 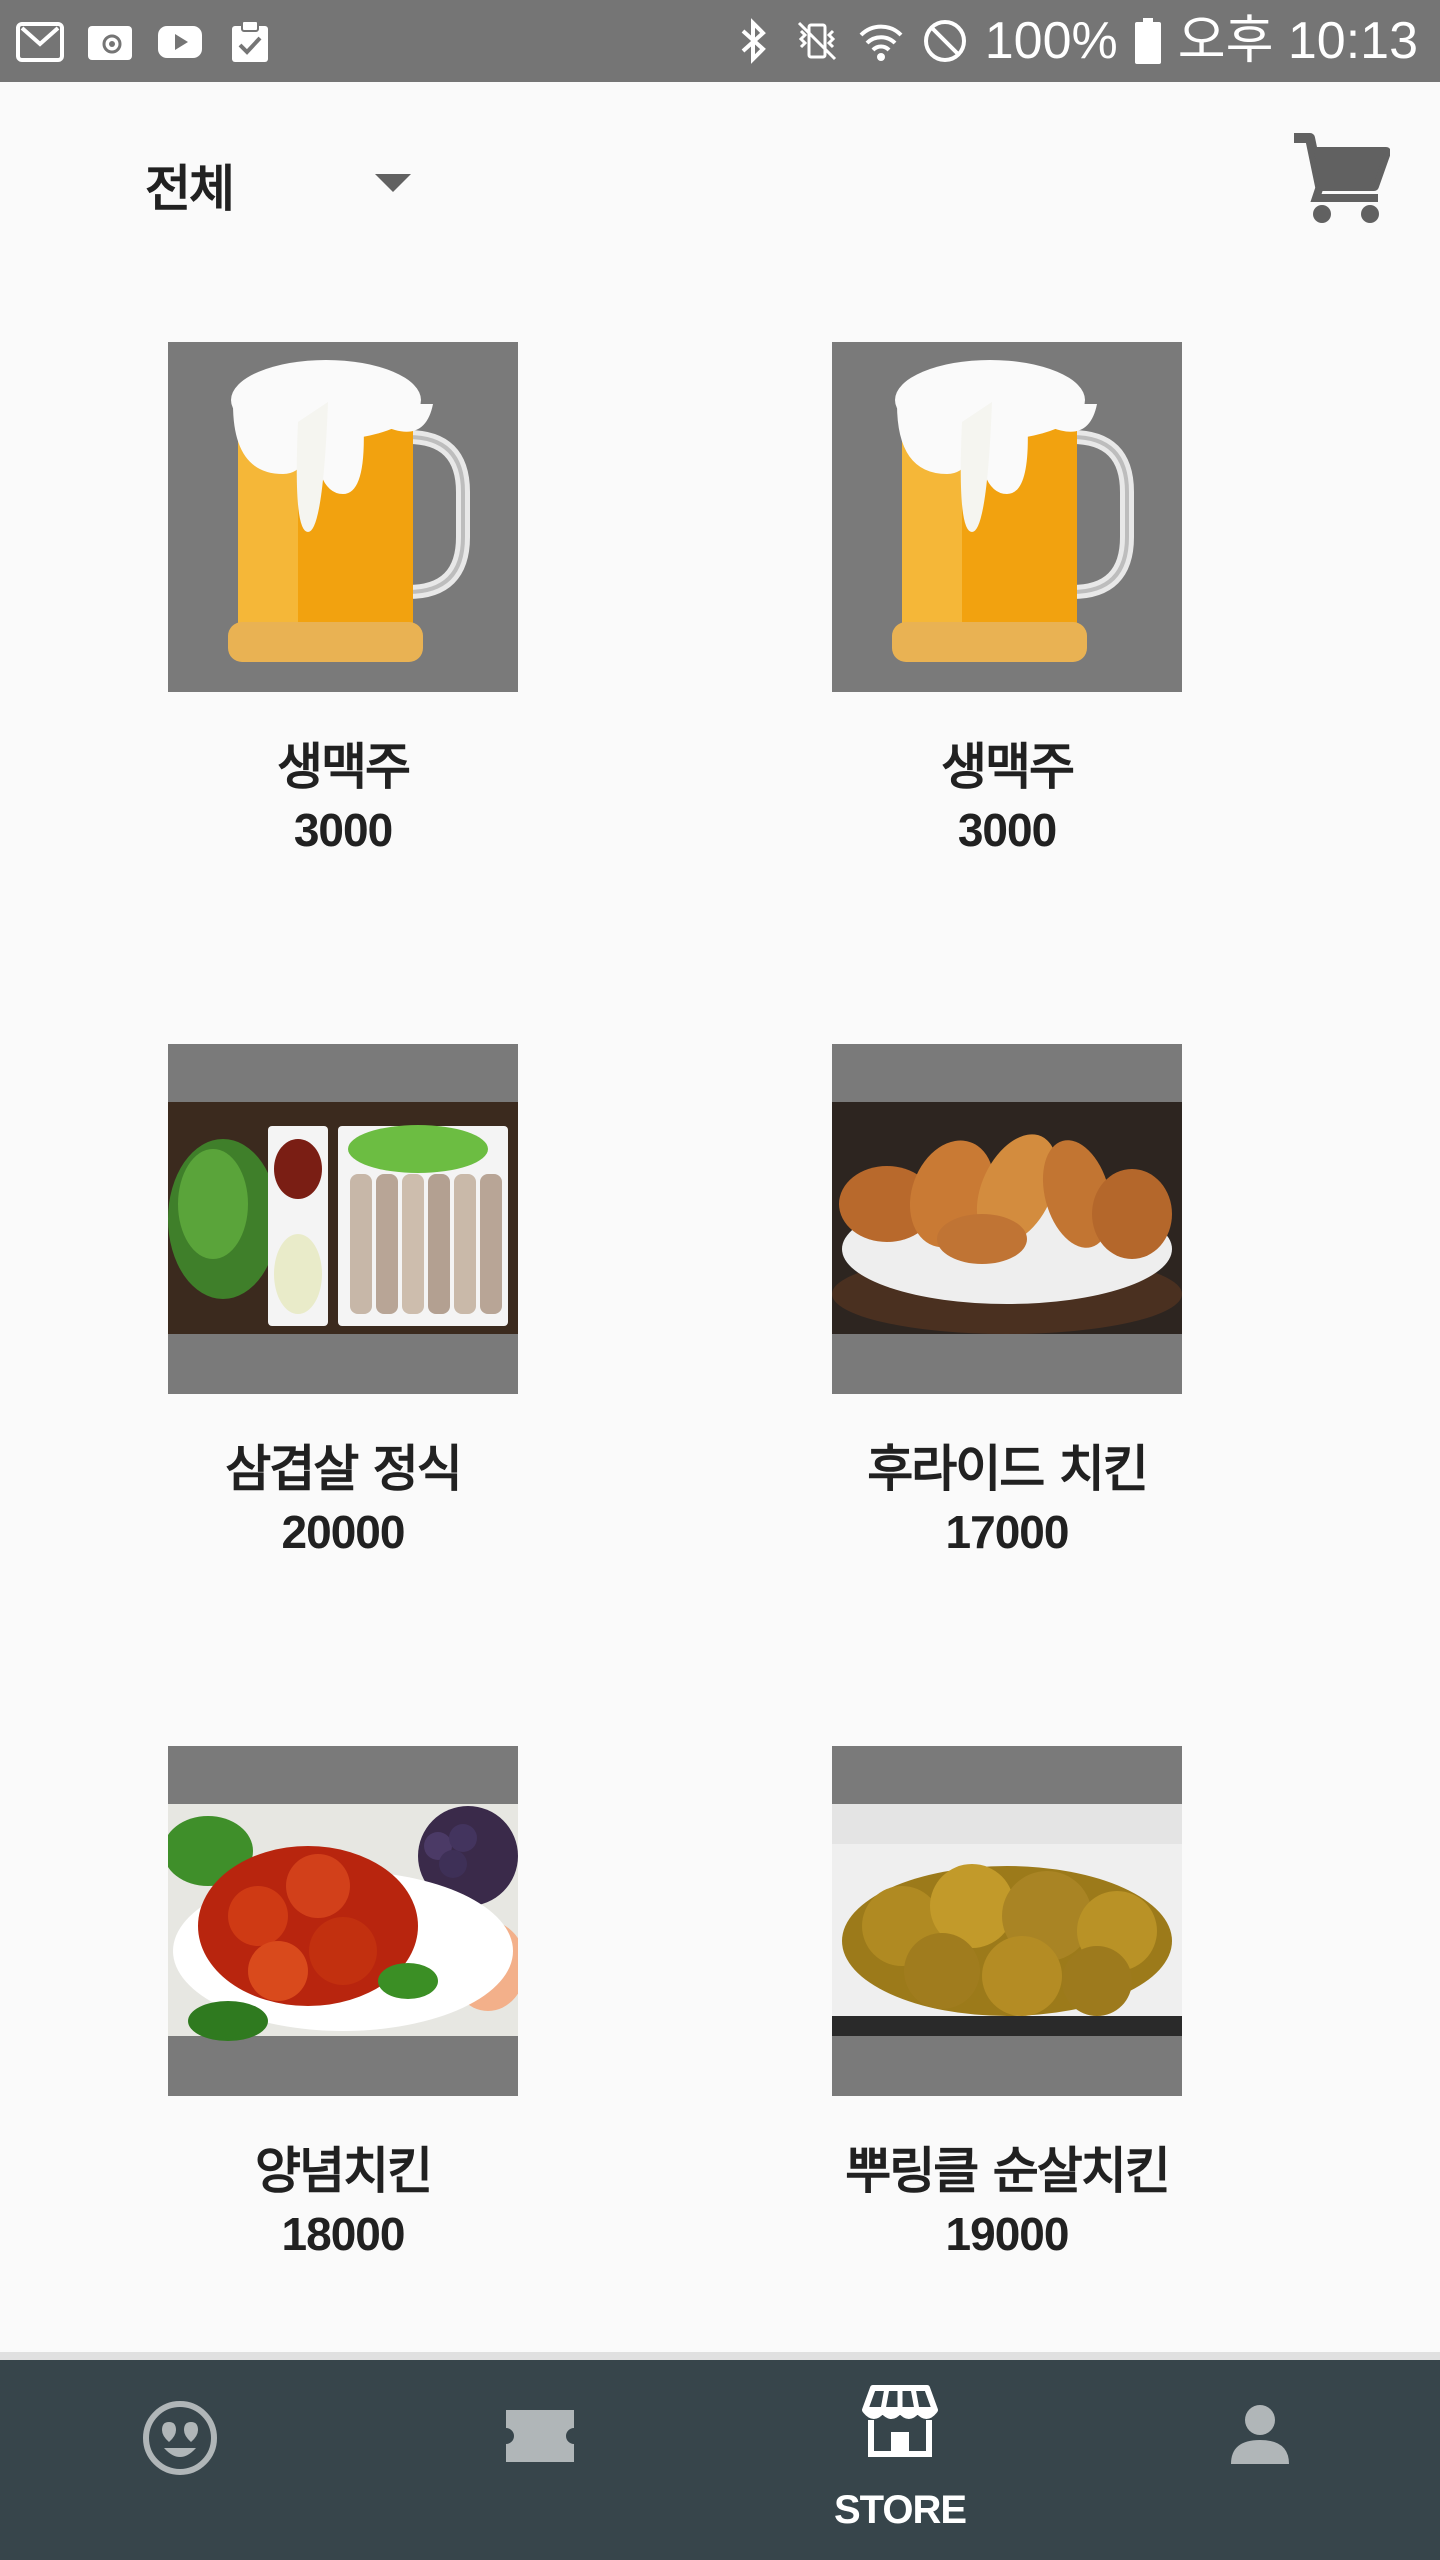 What do you see at coordinates (180, 42) in the screenshot?
I see `youtube-icon` at bounding box center [180, 42].